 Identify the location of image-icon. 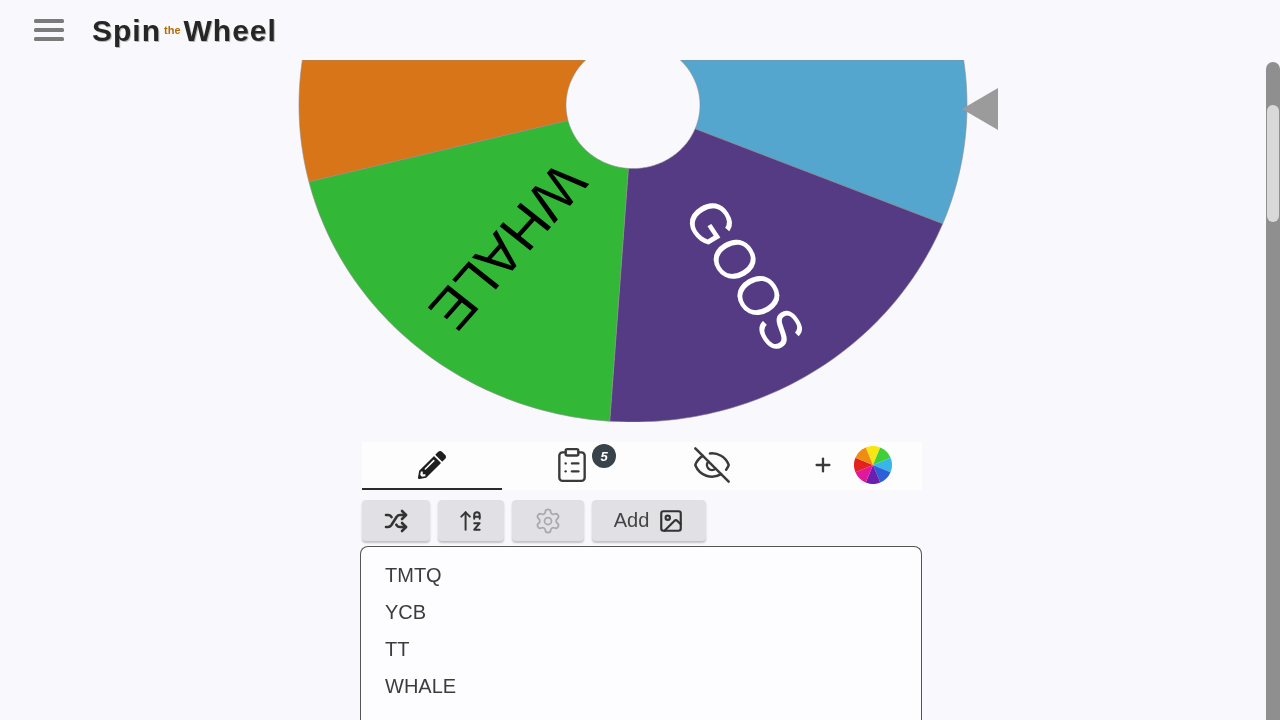
(671, 520).